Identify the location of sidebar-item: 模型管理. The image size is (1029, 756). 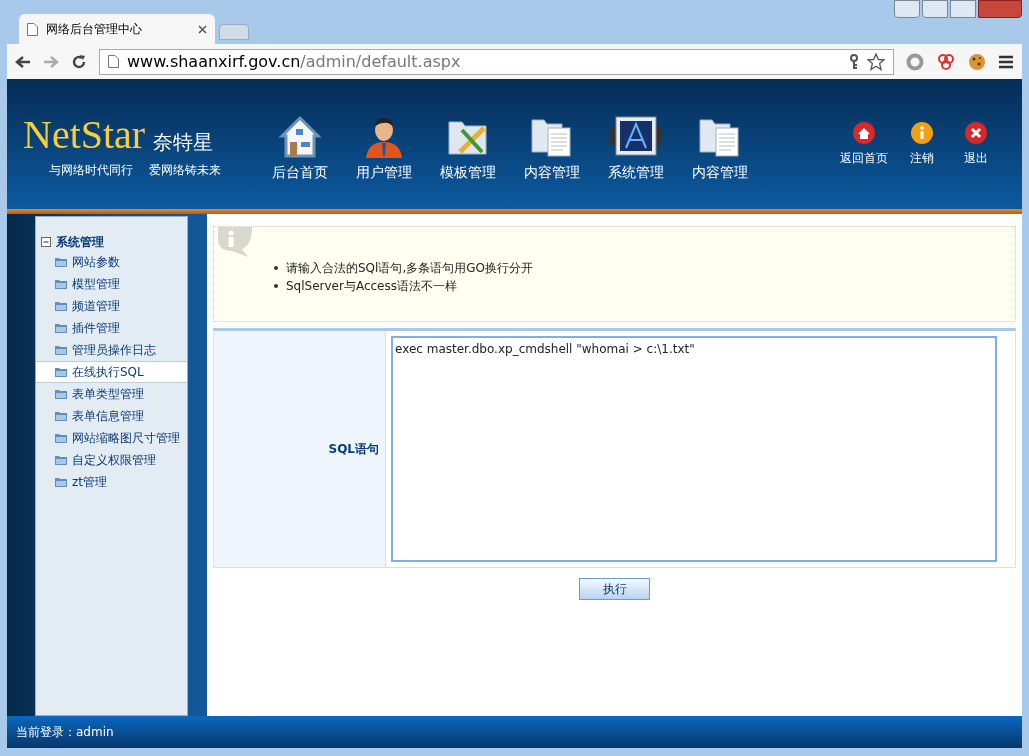
(111, 284).